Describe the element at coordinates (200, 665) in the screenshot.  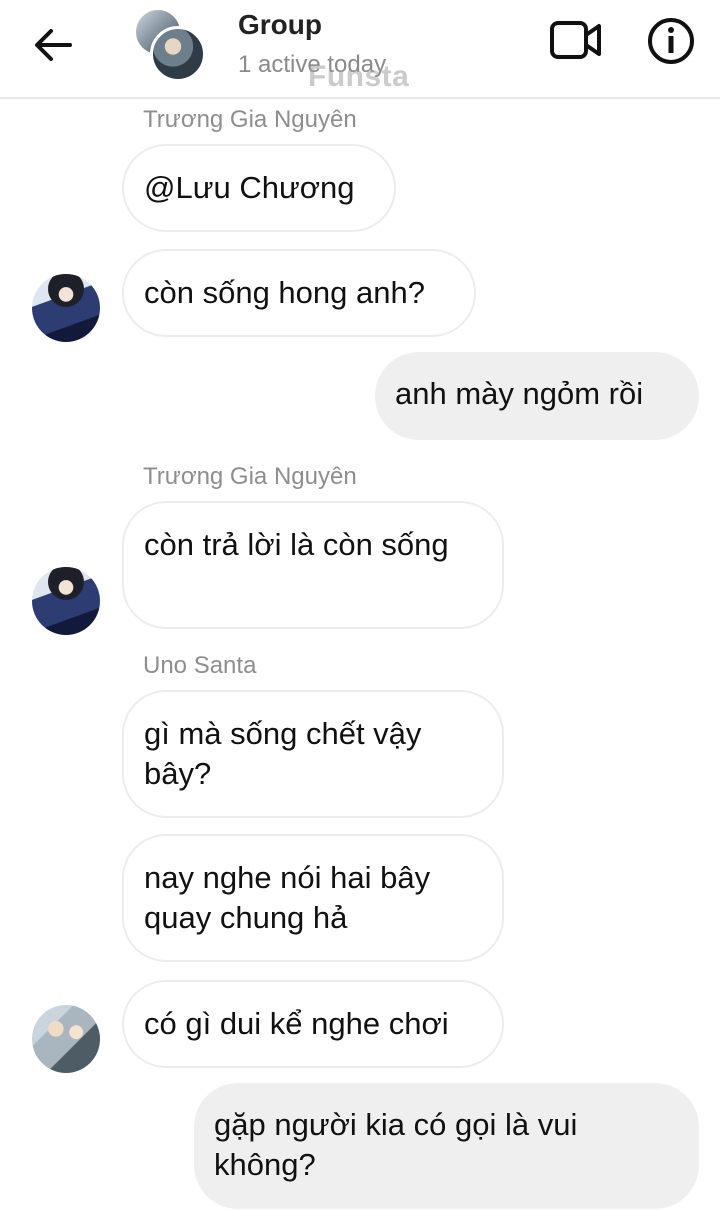
I see `sender-name: Uno Santa` at that location.